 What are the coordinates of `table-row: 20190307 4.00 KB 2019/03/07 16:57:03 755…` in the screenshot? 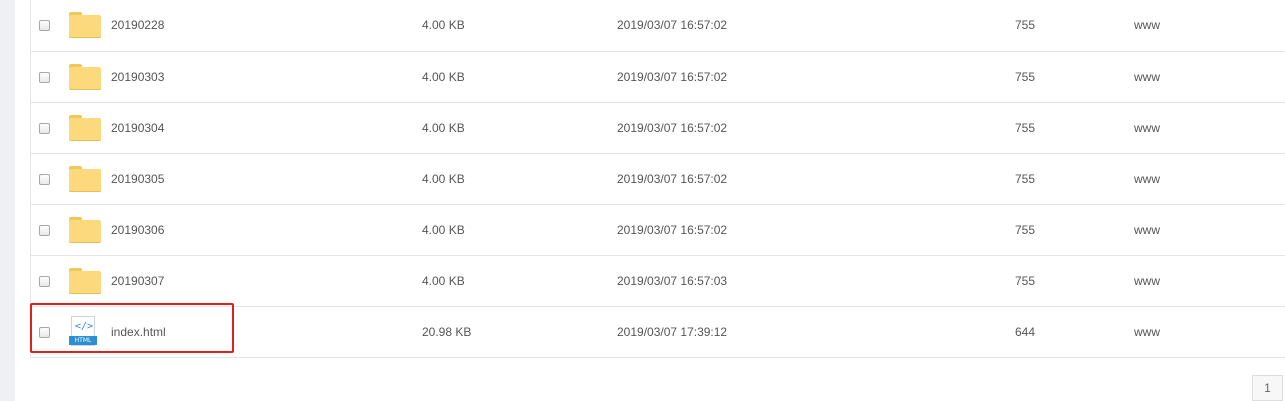 It's located at (658, 281).